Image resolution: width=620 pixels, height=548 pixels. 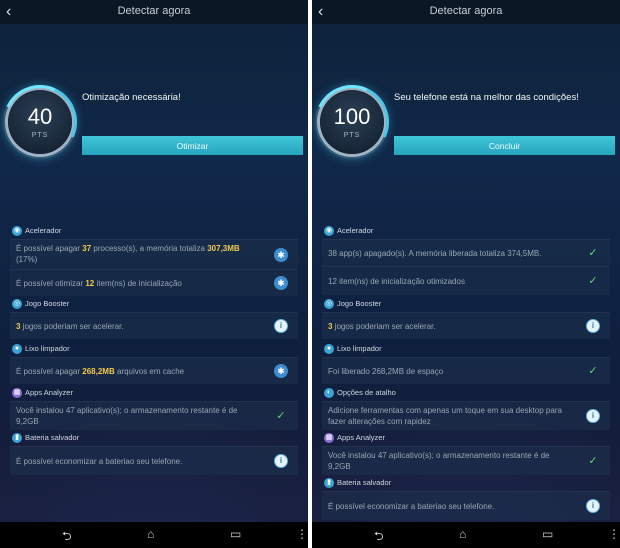 What do you see at coordinates (87, 248) in the screenshot?
I see `highlight-value: 37` at bounding box center [87, 248].